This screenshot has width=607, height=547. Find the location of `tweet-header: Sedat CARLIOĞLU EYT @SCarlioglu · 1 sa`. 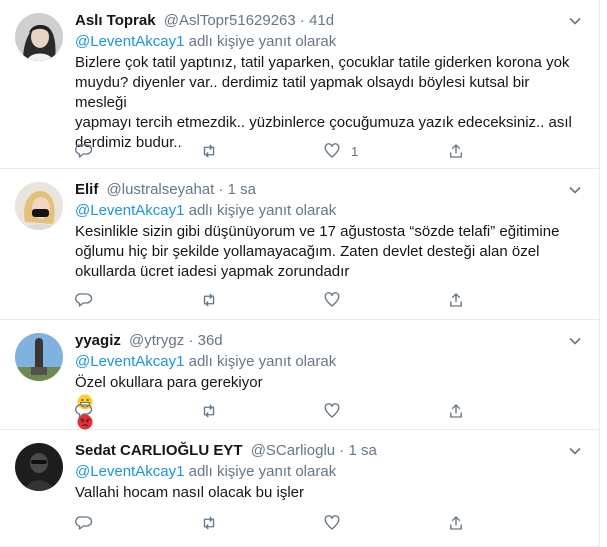

tweet-header: Sedat CARLIOĞLU EYT @SCarlioglu · 1 sa is located at coordinates (327, 451).